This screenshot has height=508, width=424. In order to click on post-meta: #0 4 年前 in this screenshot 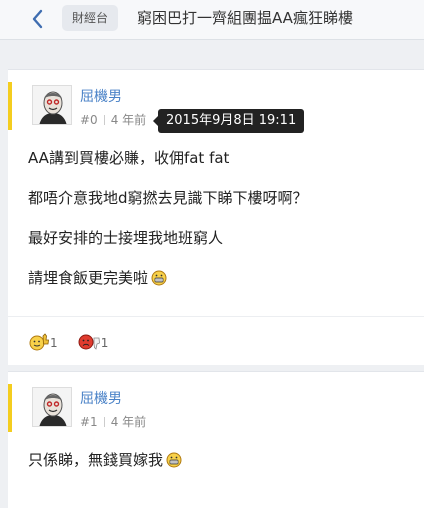, I will do `click(113, 120)`.